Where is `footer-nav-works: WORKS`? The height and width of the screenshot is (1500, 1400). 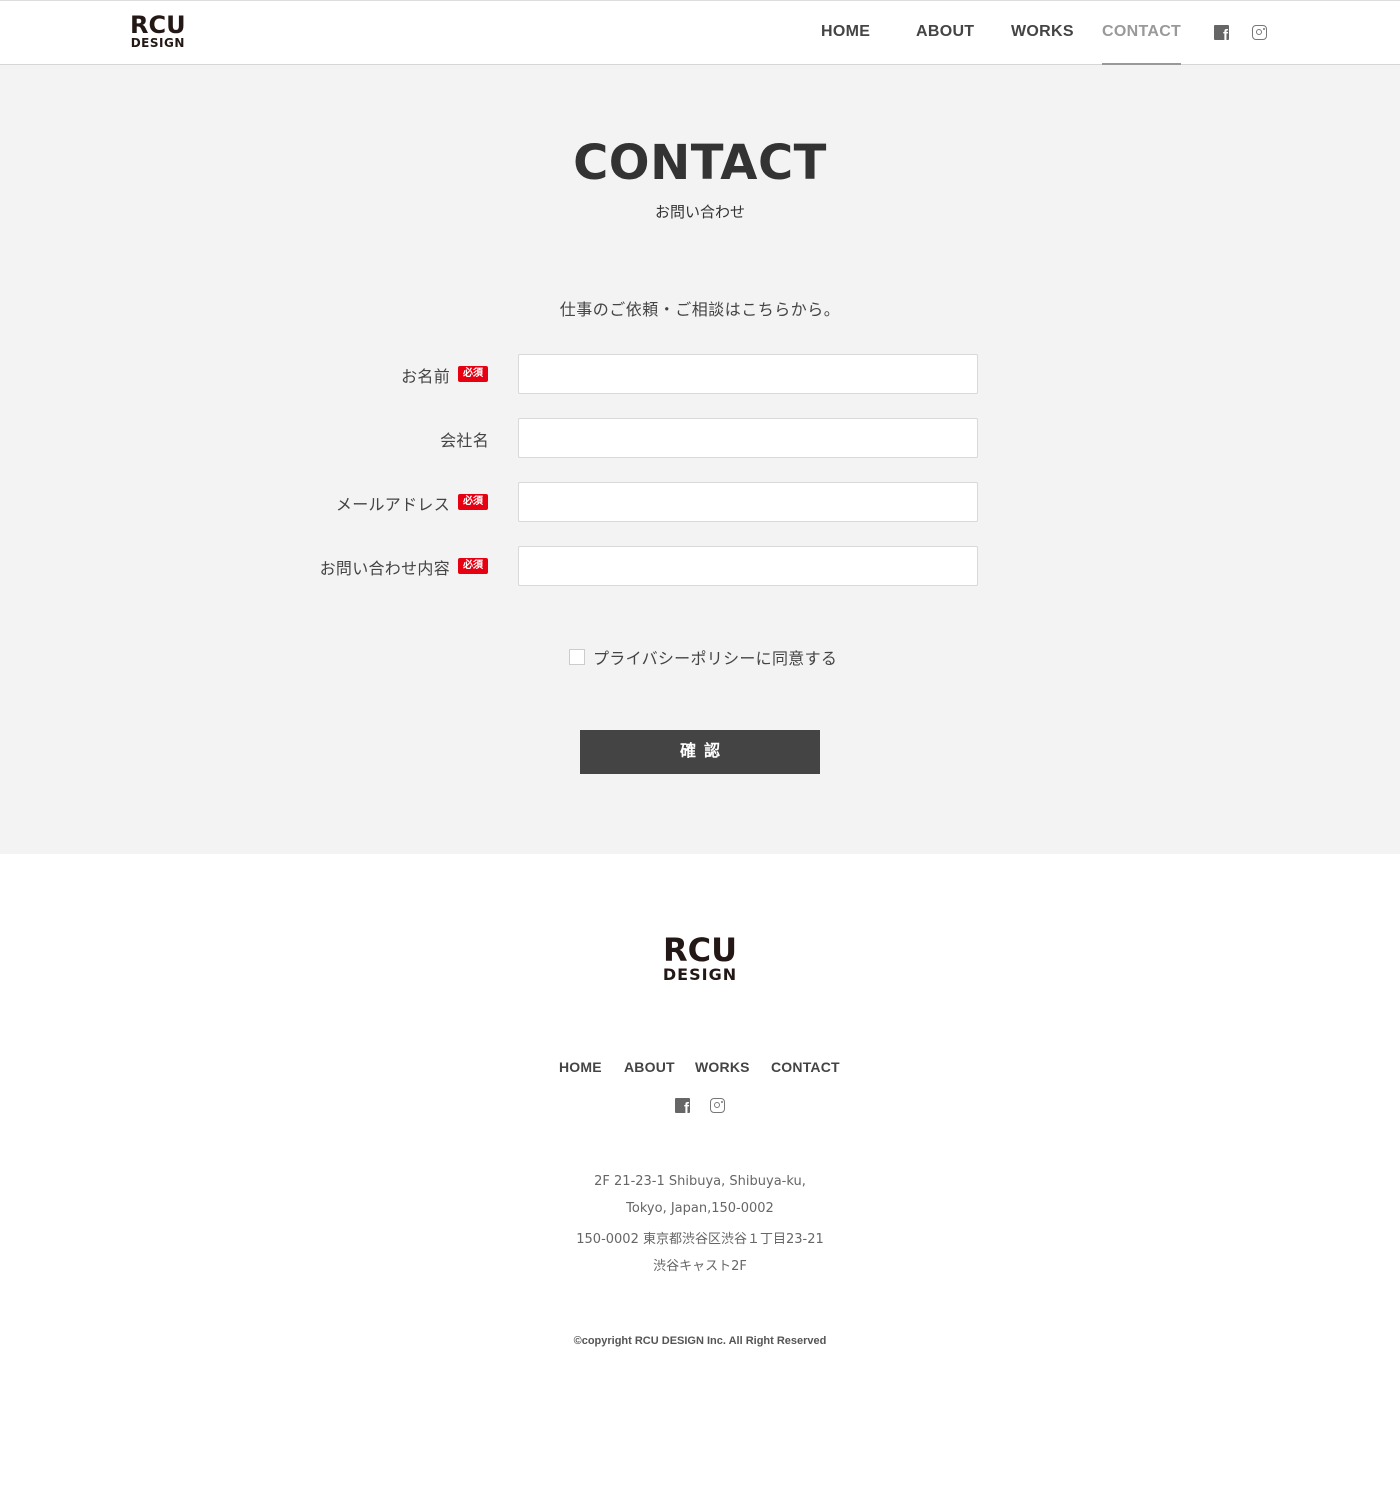
footer-nav-works: WORKS is located at coordinates (722, 1067).